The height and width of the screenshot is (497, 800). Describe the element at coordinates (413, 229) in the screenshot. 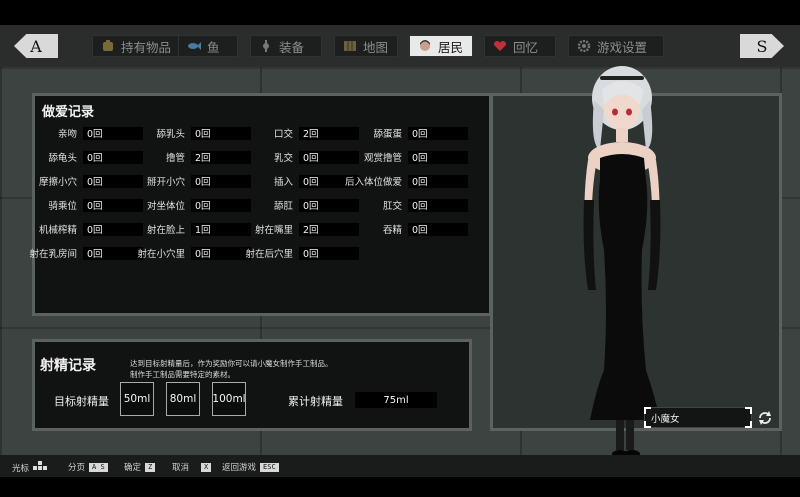

I see `stat-entry: 吞精 0回` at that location.